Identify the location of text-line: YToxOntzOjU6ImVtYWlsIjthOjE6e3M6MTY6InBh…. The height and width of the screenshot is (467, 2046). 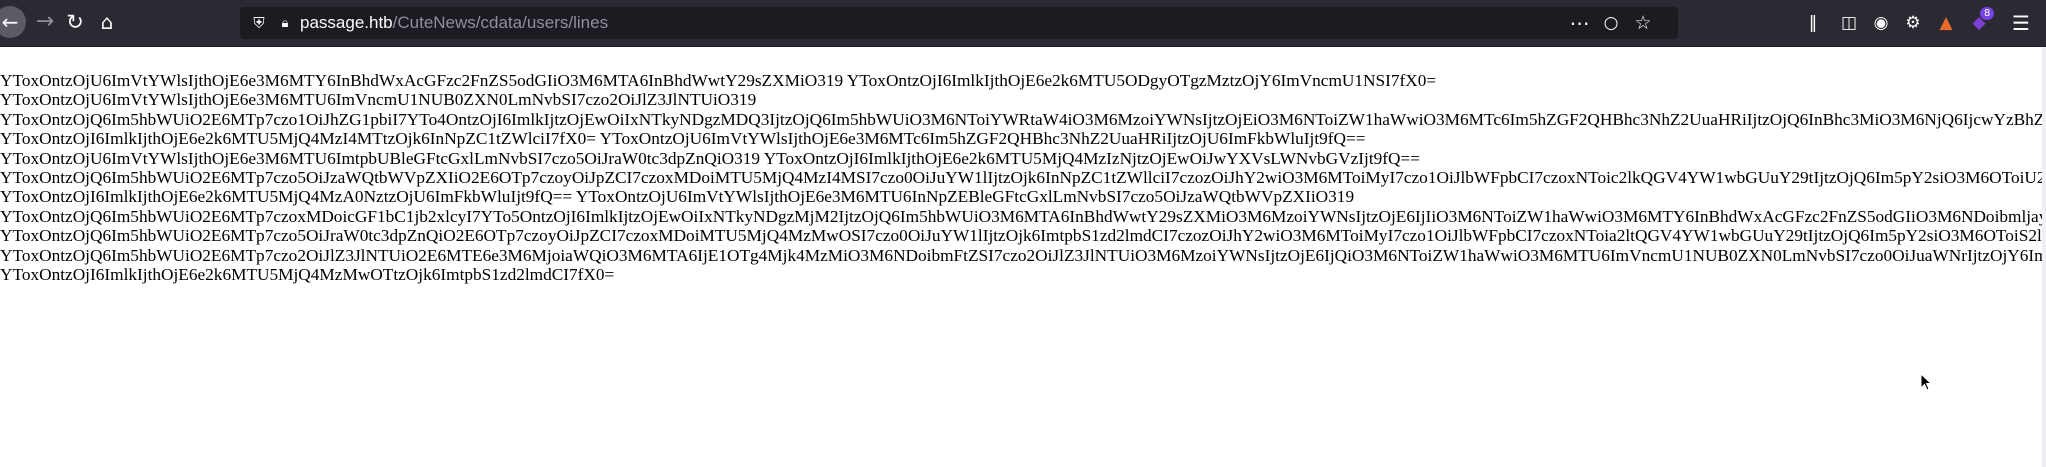
(718, 80).